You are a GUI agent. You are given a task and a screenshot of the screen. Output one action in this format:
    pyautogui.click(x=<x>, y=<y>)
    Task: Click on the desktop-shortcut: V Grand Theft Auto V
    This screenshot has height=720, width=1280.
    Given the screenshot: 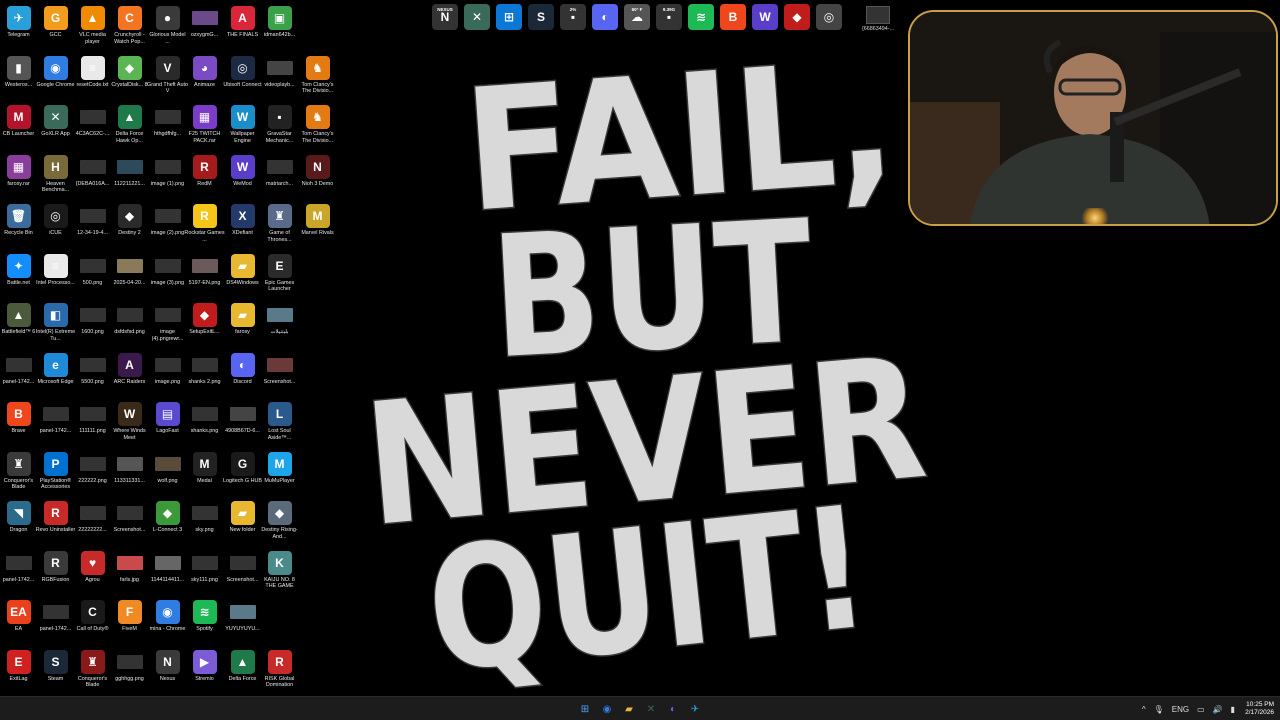 What is the action you would take?
    pyautogui.click(x=167, y=75)
    